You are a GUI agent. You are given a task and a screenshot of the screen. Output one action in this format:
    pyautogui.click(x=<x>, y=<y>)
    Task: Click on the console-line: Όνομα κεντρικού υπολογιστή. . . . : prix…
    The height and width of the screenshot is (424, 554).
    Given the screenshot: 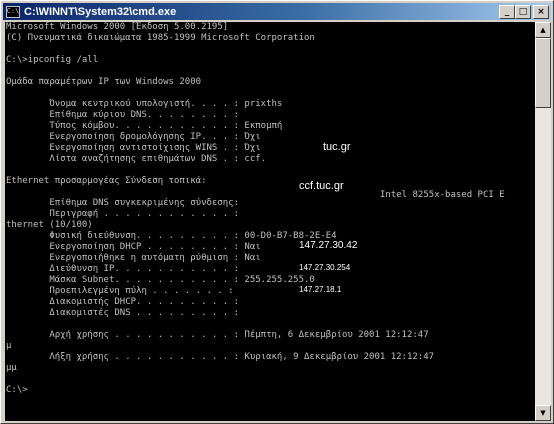 What is the action you would take?
    pyautogui.click(x=144, y=104)
    